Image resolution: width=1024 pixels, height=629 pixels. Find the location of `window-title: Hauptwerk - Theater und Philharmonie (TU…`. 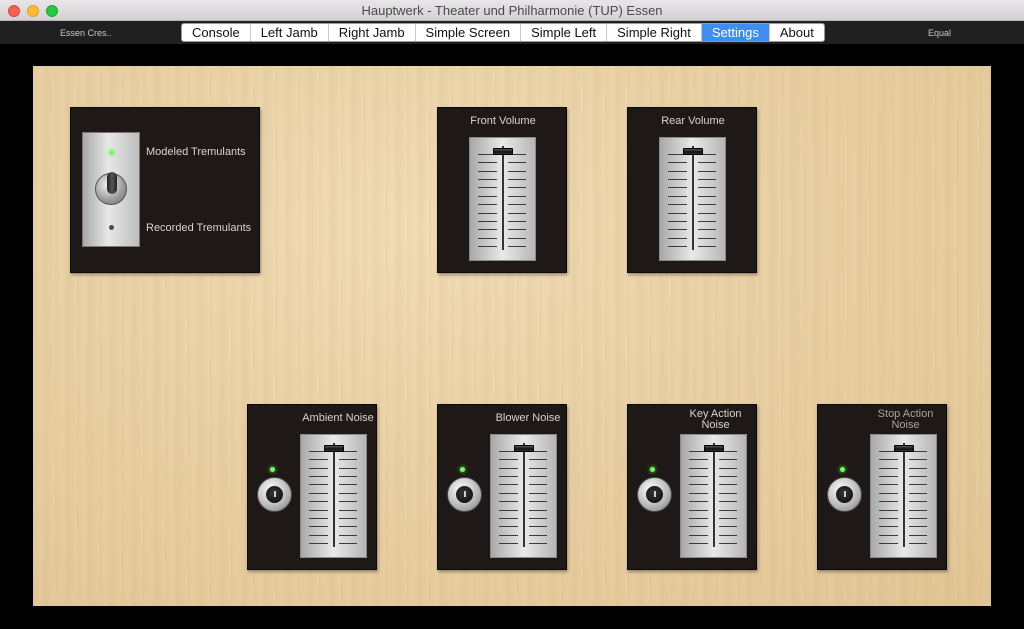

window-title: Hauptwerk - Theater und Philharmonie (TU… is located at coordinates (512, 10).